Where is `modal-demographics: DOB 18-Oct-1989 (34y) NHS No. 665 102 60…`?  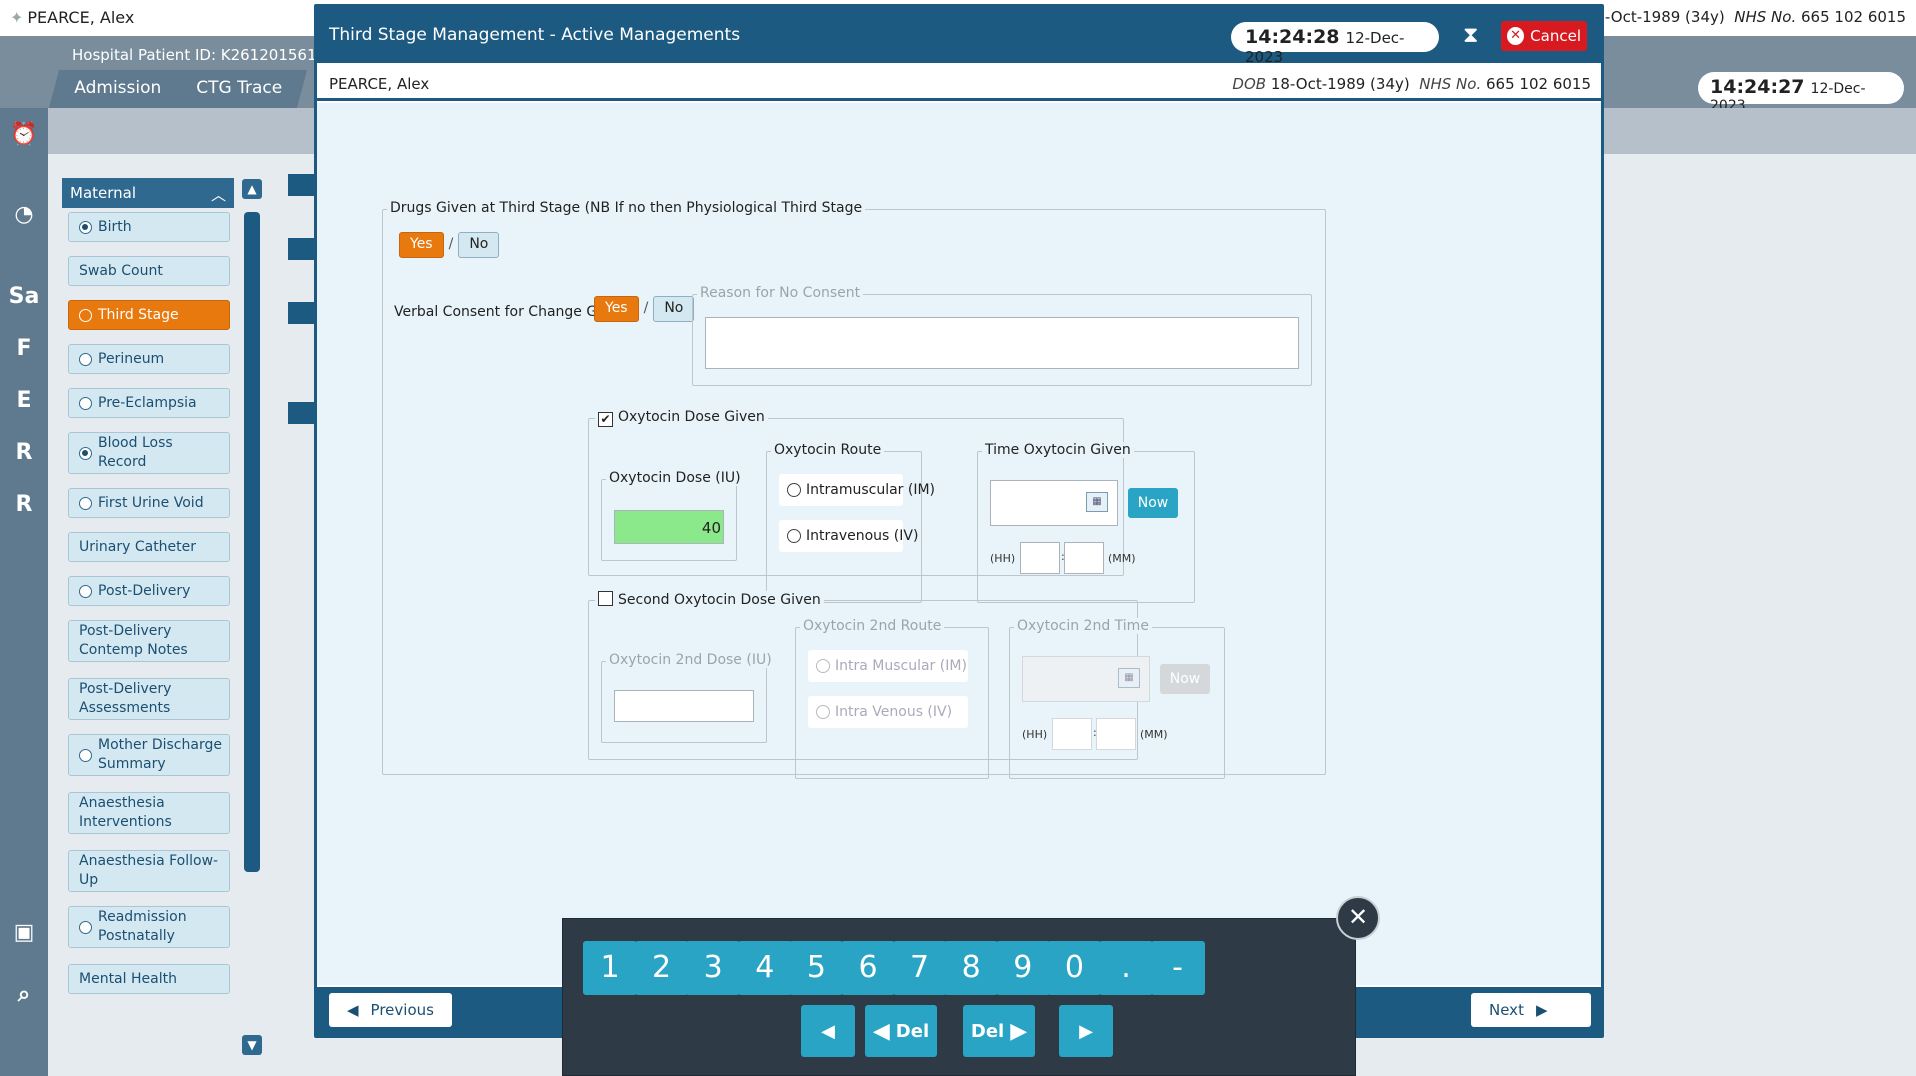
modal-demographics: DOB 18-Oct-1989 (34y) NHS No. 665 102 60… is located at coordinates (1411, 84).